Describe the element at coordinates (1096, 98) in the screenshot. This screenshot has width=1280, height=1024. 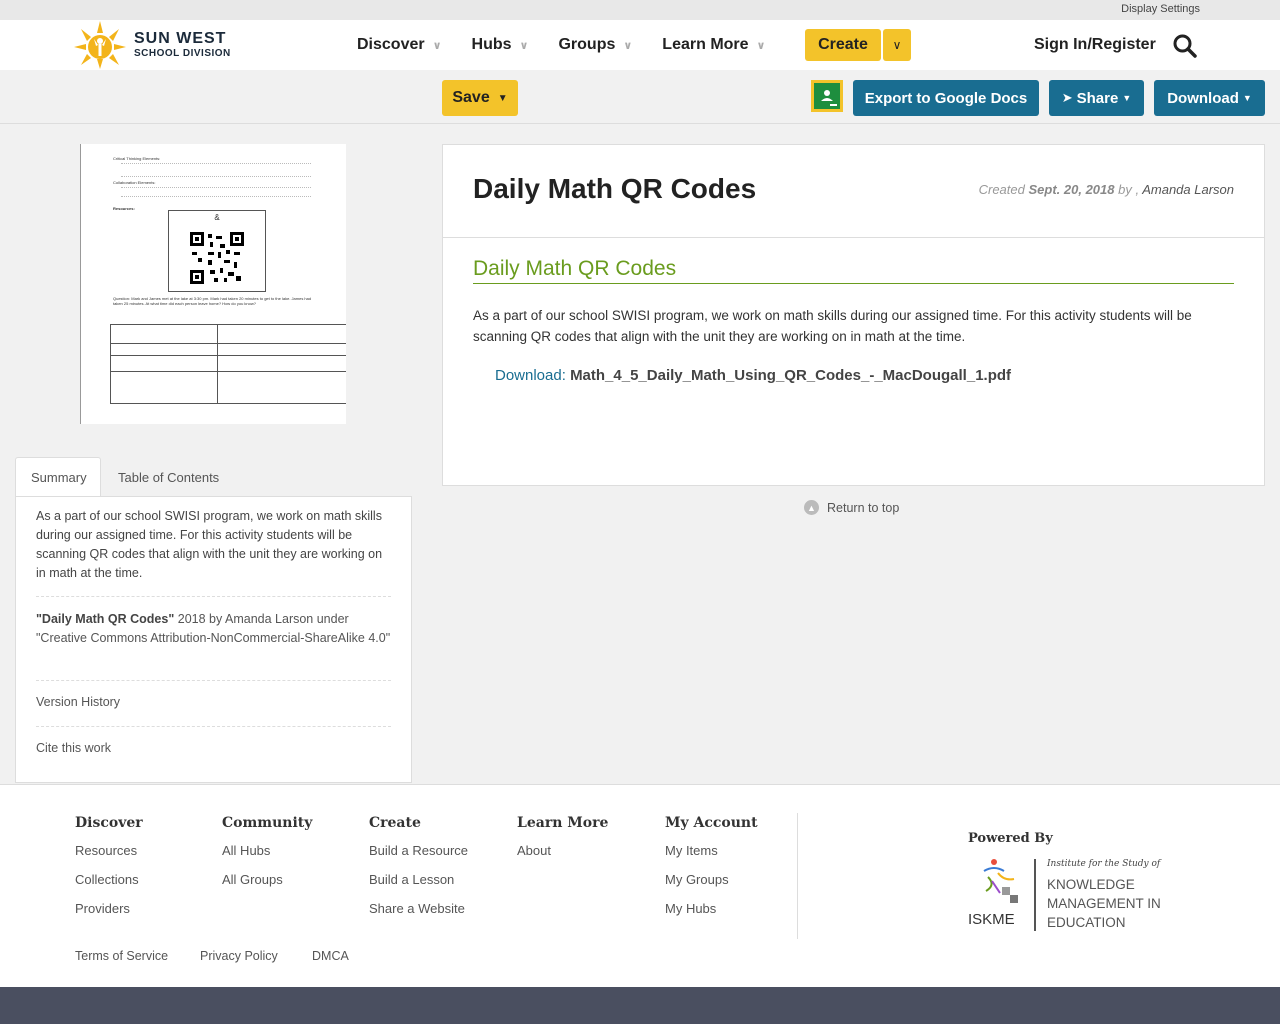
I see `share-button: ➤ Share ▼` at that location.